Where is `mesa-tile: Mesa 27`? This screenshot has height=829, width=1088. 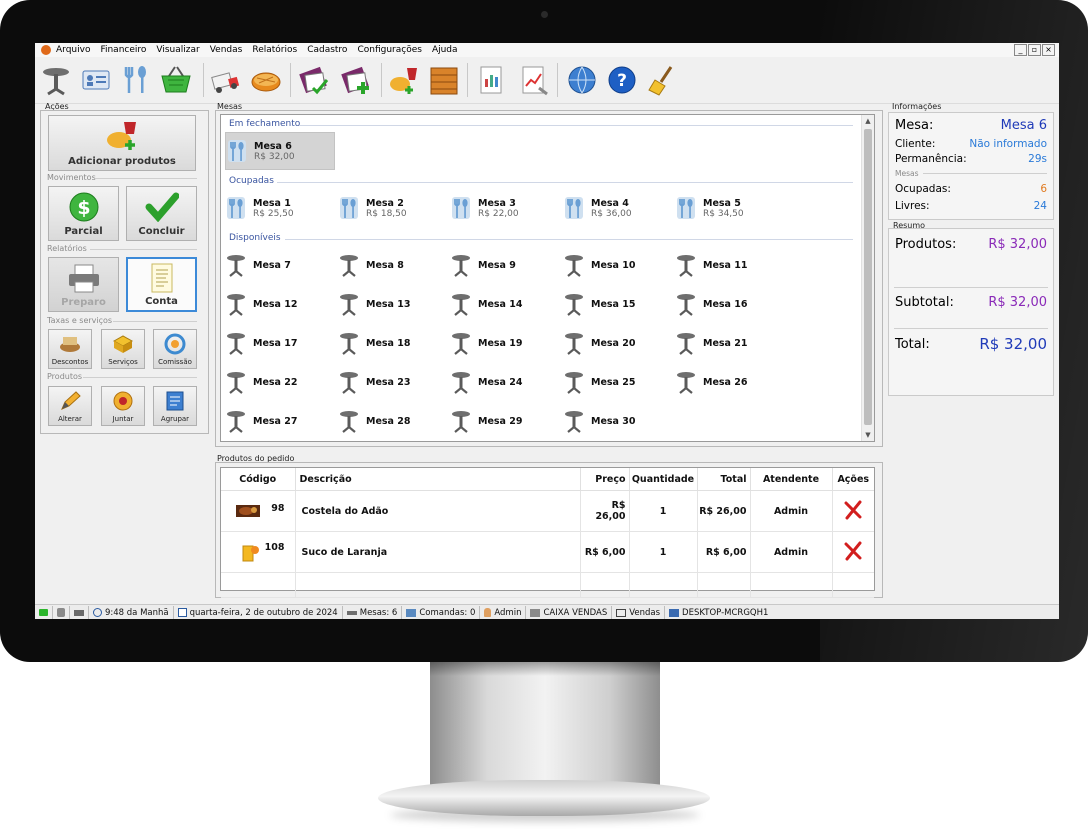 mesa-tile: Mesa 27 is located at coordinates (279, 421).